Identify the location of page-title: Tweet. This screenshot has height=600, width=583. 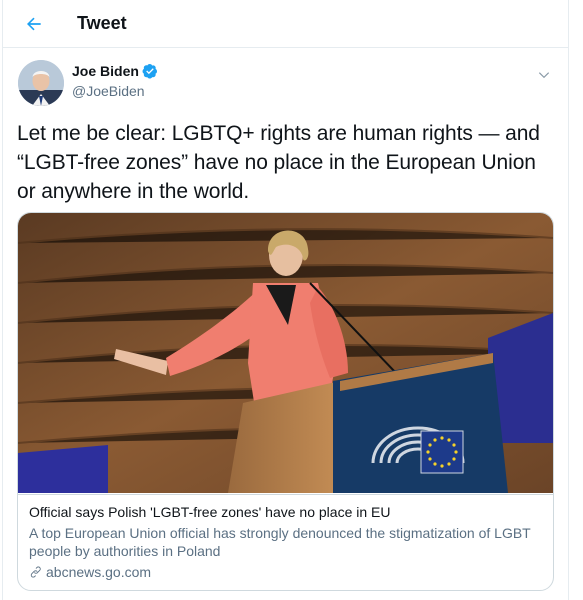
(102, 23).